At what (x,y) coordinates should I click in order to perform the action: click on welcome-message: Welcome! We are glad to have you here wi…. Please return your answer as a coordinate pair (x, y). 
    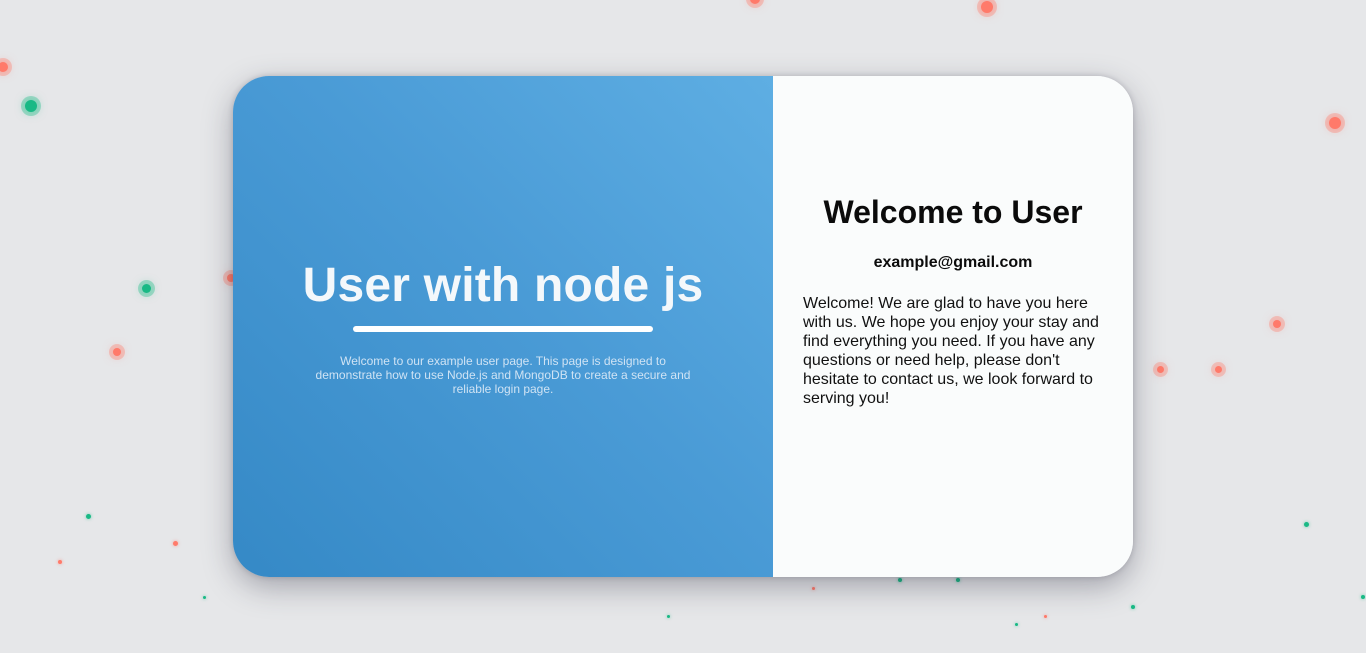
    Looking at the image, I should click on (951, 350).